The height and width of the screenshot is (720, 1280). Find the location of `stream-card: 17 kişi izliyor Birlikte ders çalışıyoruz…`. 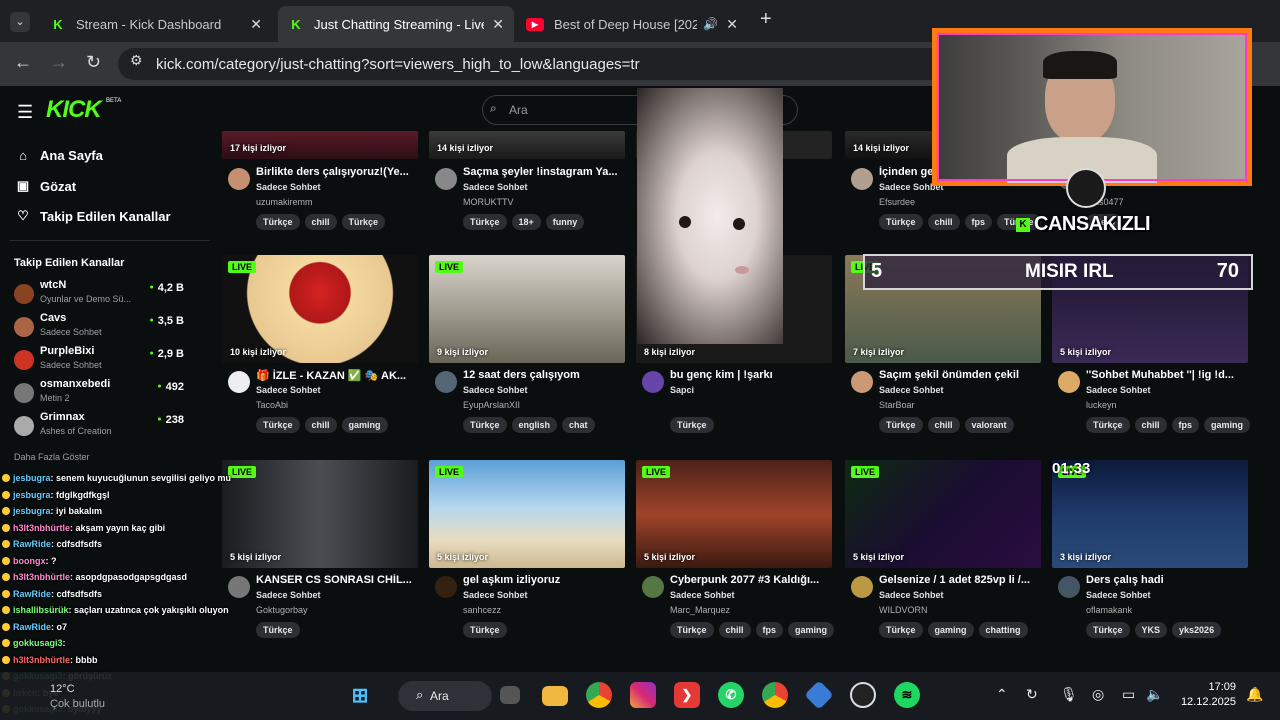

stream-card: 17 kişi izliyor Birlikte ders çalışıyoruz… is located at coordinates (320, 186).